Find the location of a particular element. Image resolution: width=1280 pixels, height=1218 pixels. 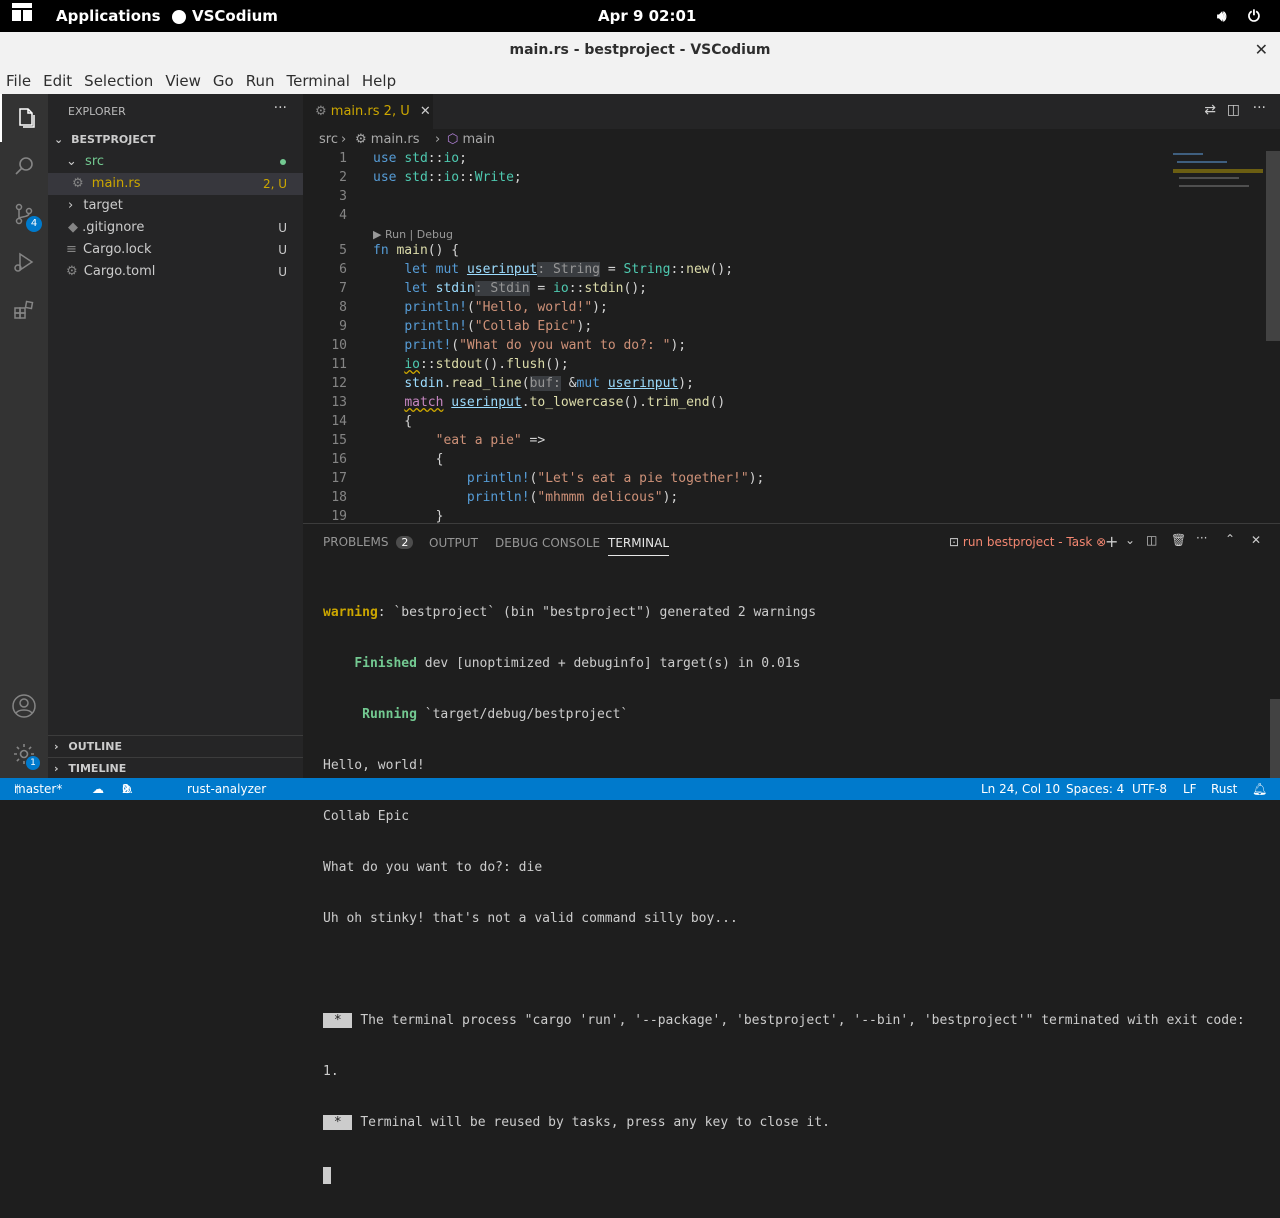

code-line-18: println!("mhmmm delicous"); is located at coordinates (572, 497).